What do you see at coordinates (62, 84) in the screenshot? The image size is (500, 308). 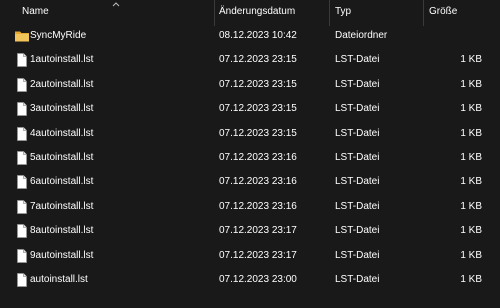 I see `file-name: 2autoinstall.lst` at bounding box center [62, 84].